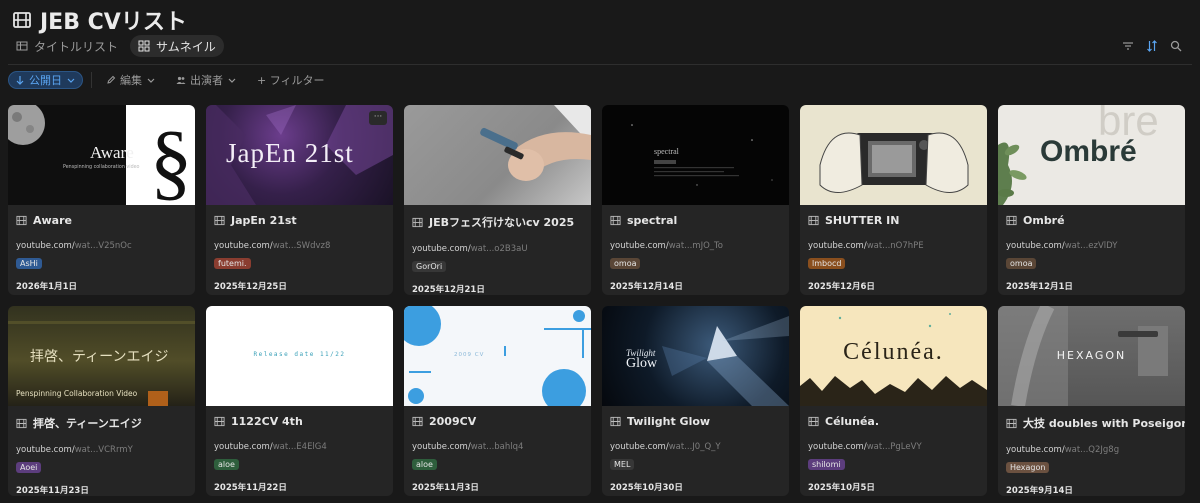 This screenshot has height=503, width=1200. What do you see at coordinates (99, 20) in the screenshot?
I see `page-header: JEB CVリスト` at bounding box center [99, 20].